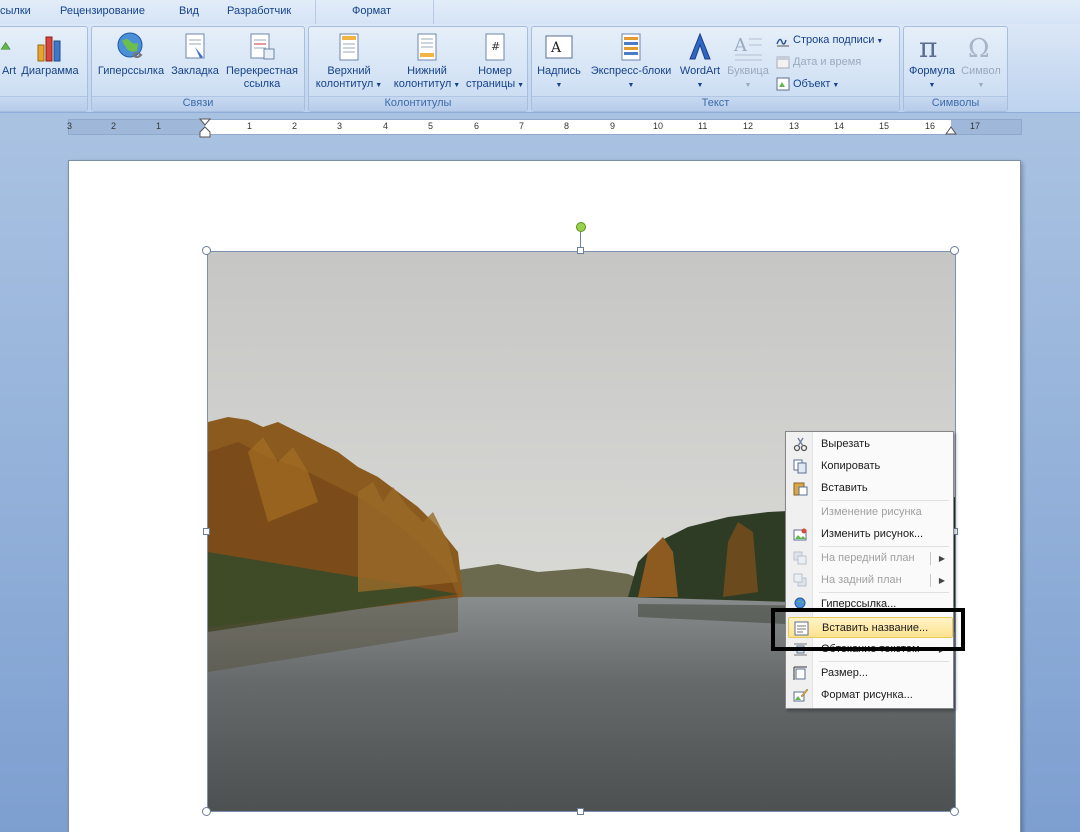  I want to click on crossref-label-2: ссылка, so click(262, 84).